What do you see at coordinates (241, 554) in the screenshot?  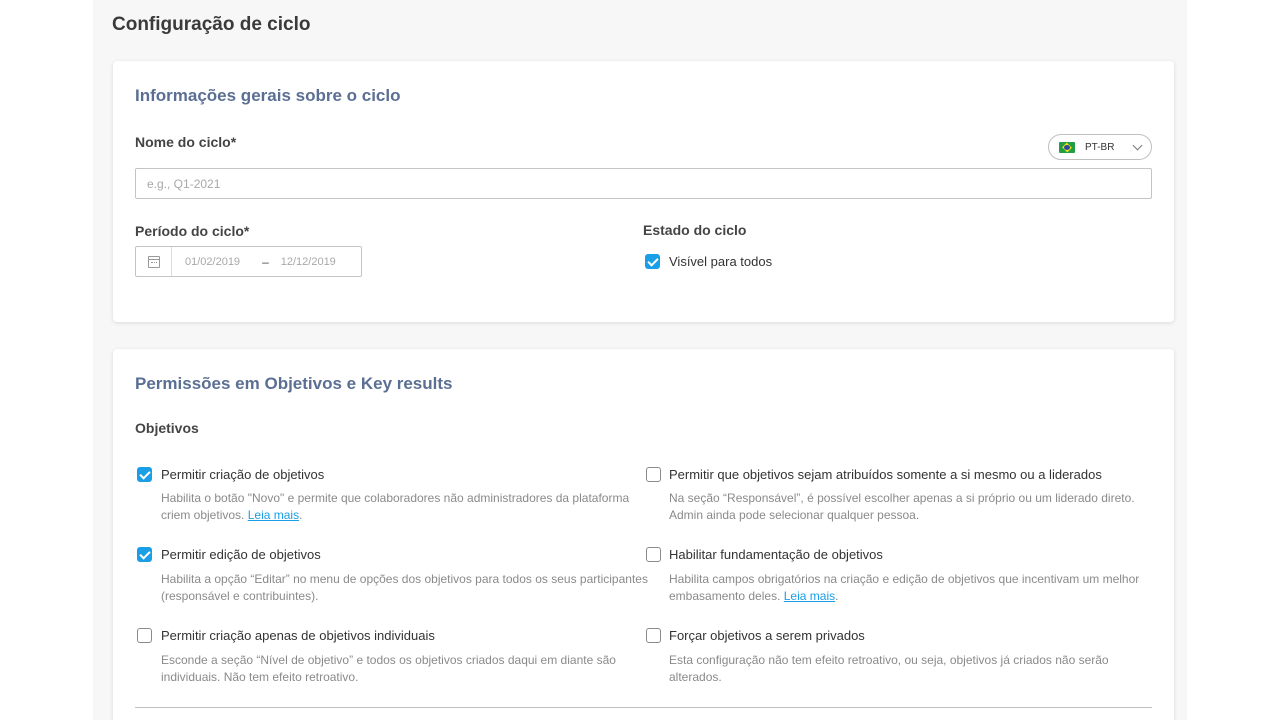 I see `allow-edit-objectives-label: Permitir edição de objetivos` at bounding box center [241, 554].